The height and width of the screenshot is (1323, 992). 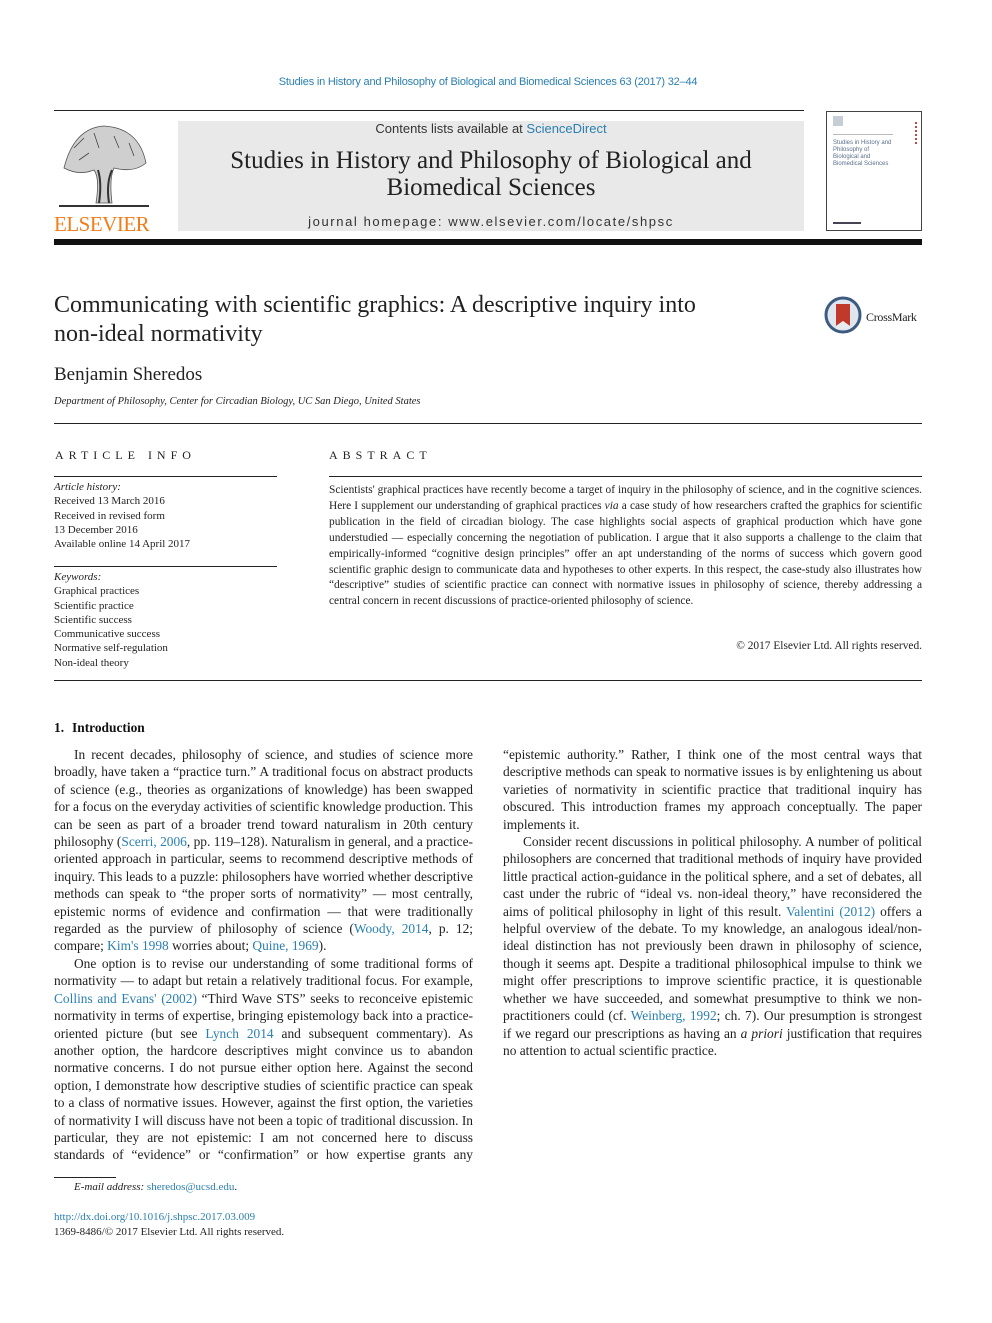 What do you see at coordinates (210, 946) in the screenshot?
I see `text-run: worries about;` at bounding box center [210, 946].